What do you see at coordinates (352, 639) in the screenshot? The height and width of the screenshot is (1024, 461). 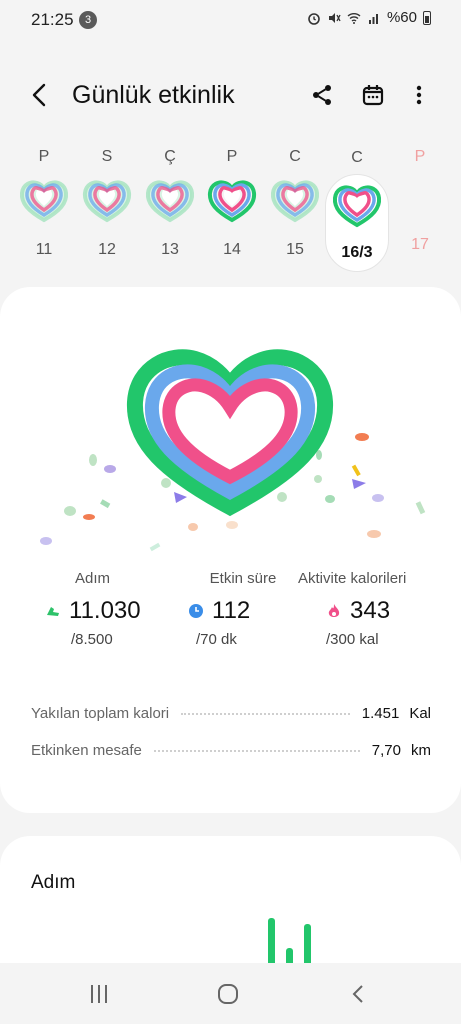 I see `metric-calories-goal: /300 kal` at bounding box center [352, 639].